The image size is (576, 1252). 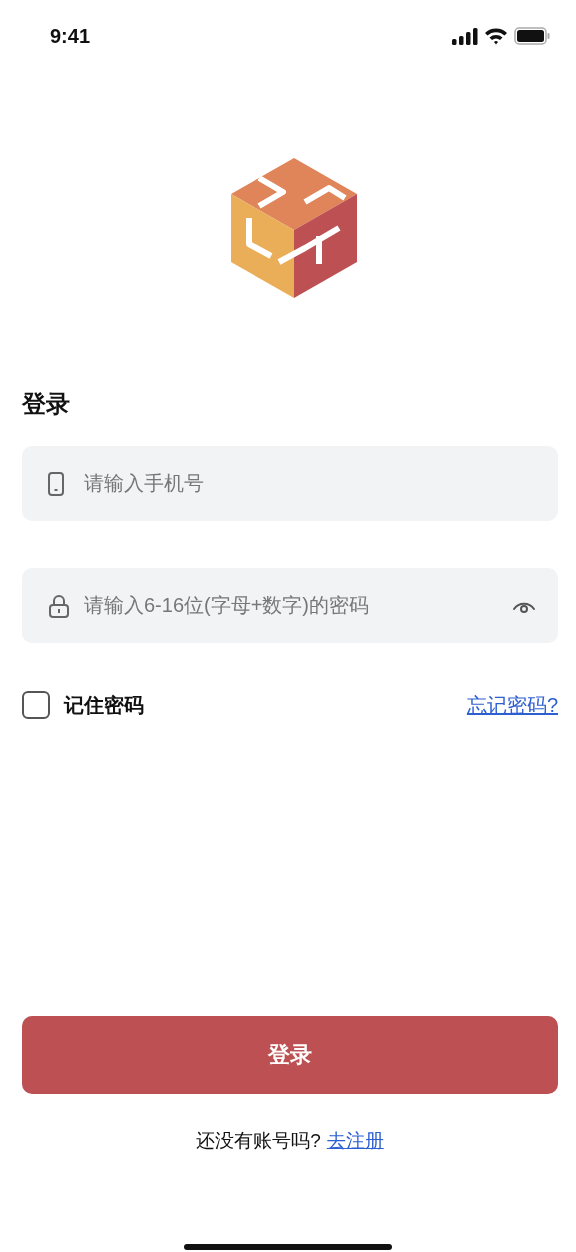 I want to click on remember-label: 记住密码, so click(x=104, y=705).